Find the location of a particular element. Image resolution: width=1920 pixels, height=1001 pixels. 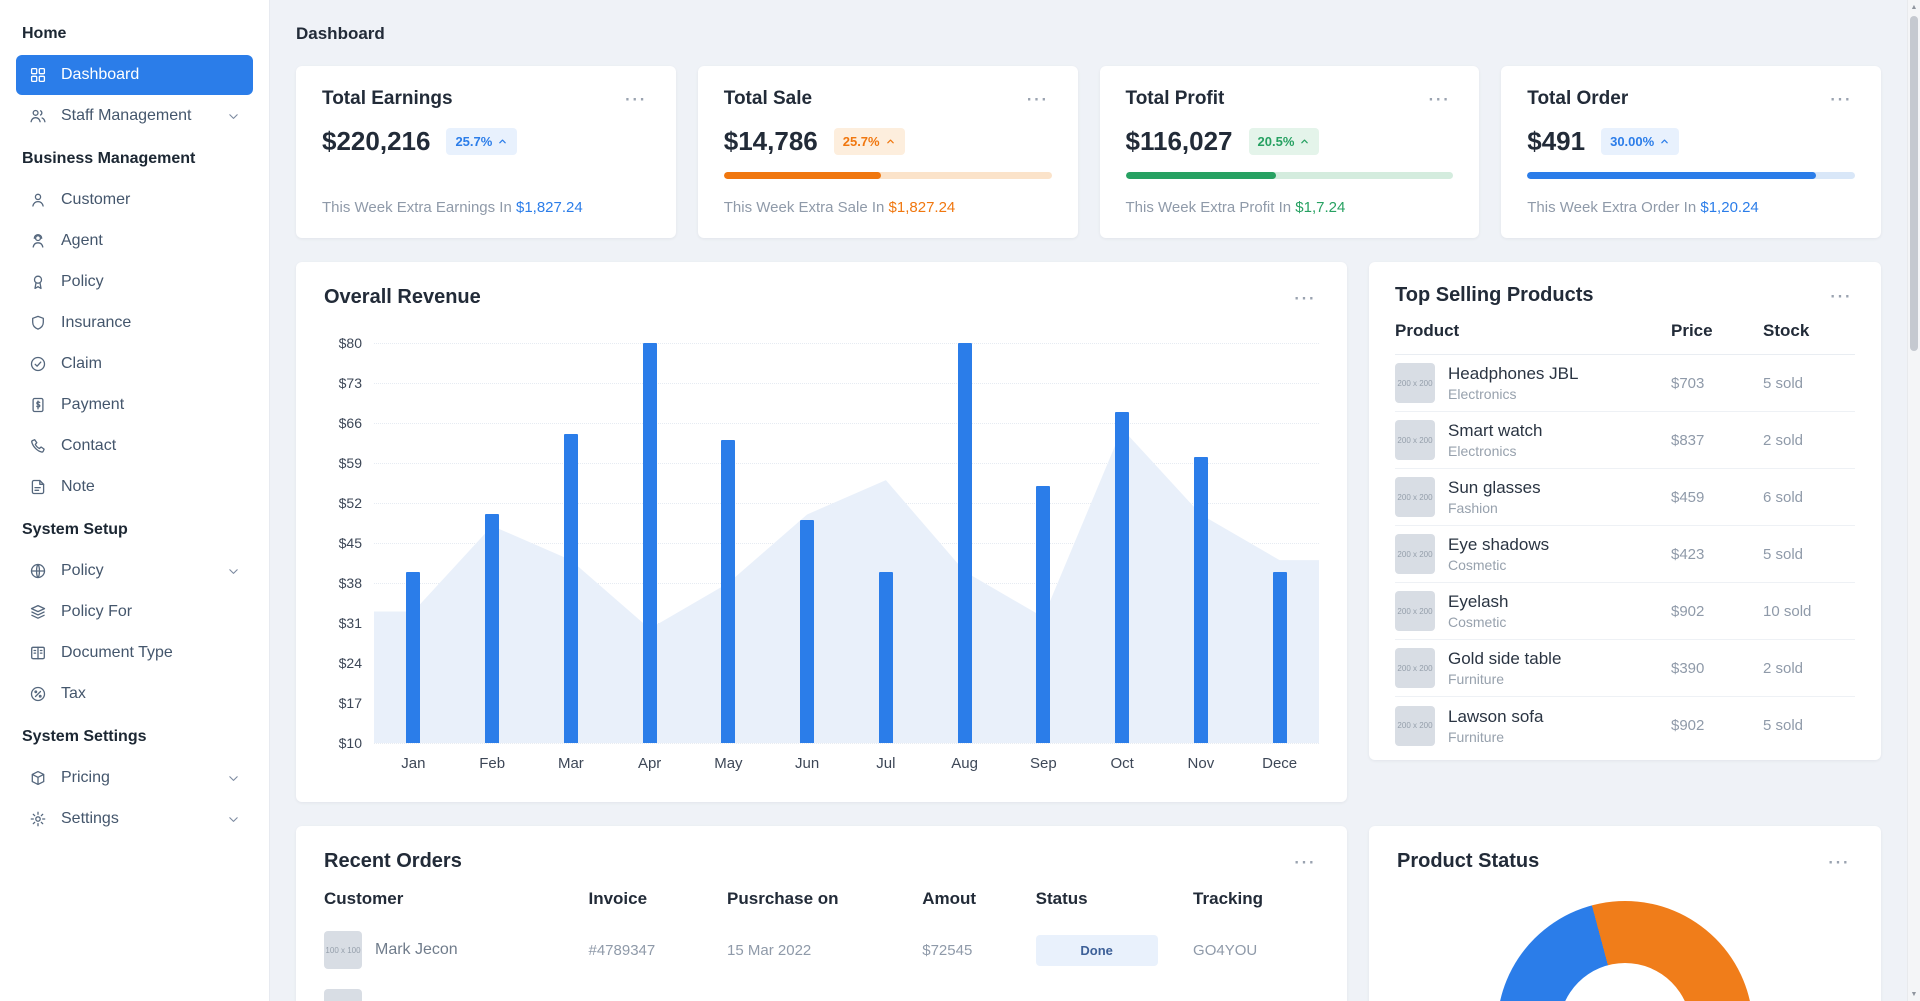

customer-name: Mark Jecon is located at coordinates (416, 949).